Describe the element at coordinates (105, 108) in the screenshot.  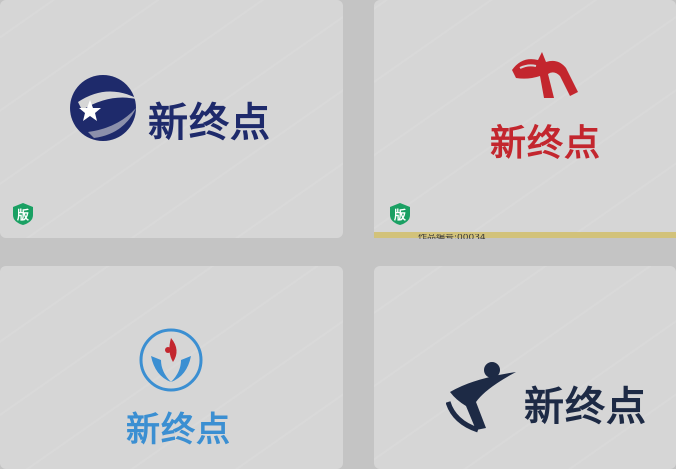
I see `globe-star-logo-icon` at that location.